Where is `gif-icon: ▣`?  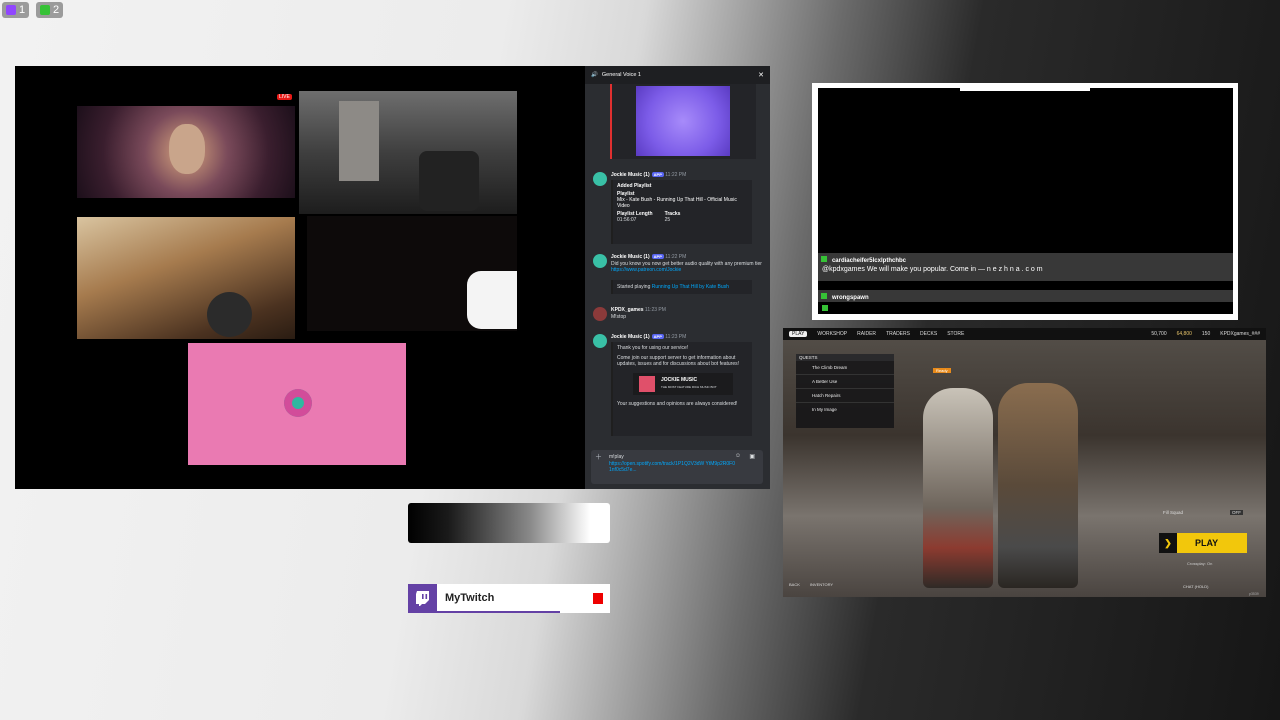 gif-icon: ▣ is located at coordinates (752, 456).